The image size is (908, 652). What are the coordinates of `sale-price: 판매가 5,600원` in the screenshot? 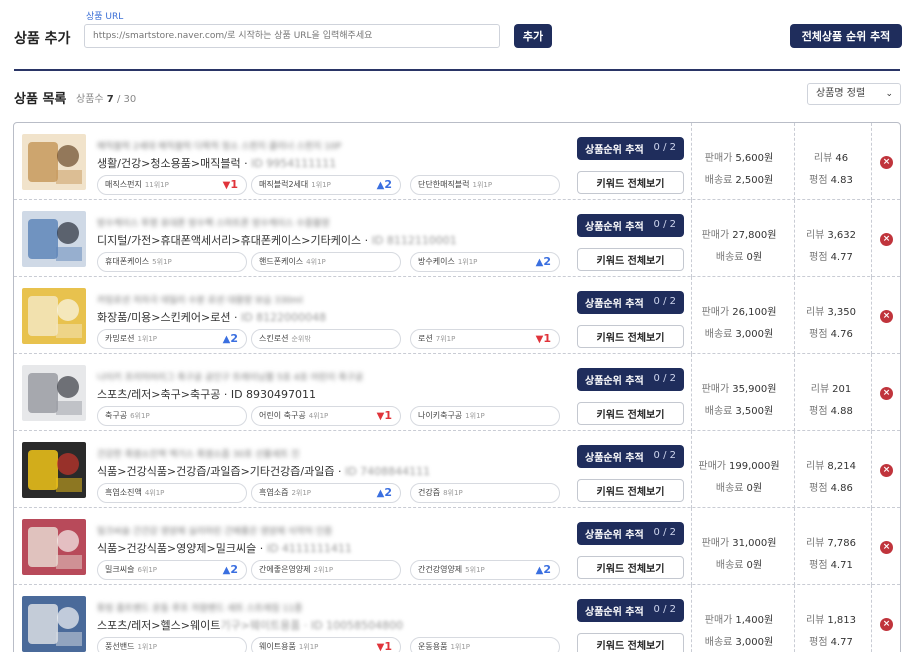 It's located at (739, 156).